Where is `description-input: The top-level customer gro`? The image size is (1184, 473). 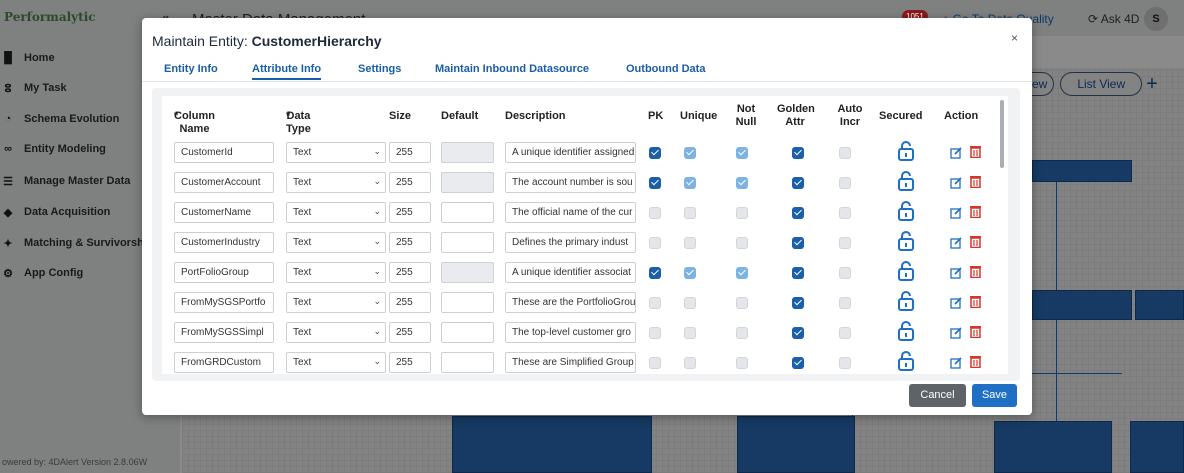 description-input: The top-level customer gro is located at coordinates (570, 332).